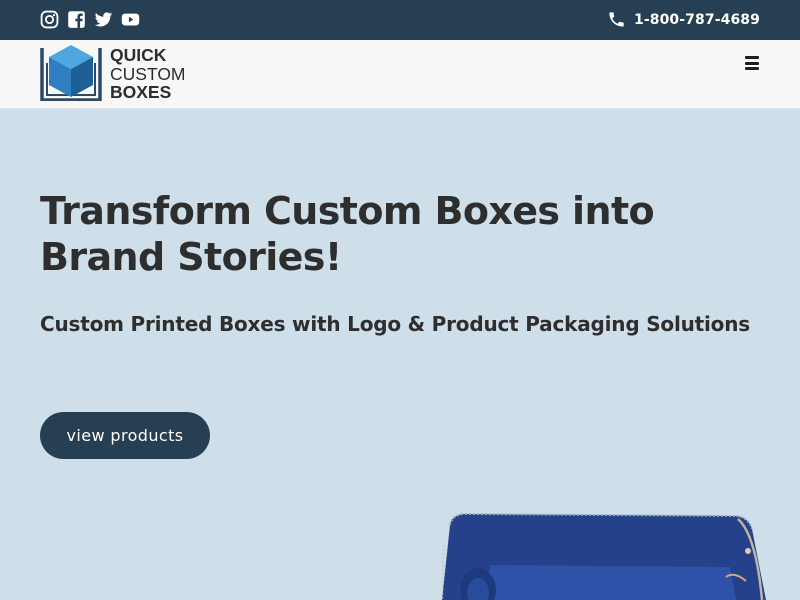 The height and width of the screenshot is (600, 800). Describe the element at coordinates (616, 19) in the screenshot. I see `phone-icon` at that location.